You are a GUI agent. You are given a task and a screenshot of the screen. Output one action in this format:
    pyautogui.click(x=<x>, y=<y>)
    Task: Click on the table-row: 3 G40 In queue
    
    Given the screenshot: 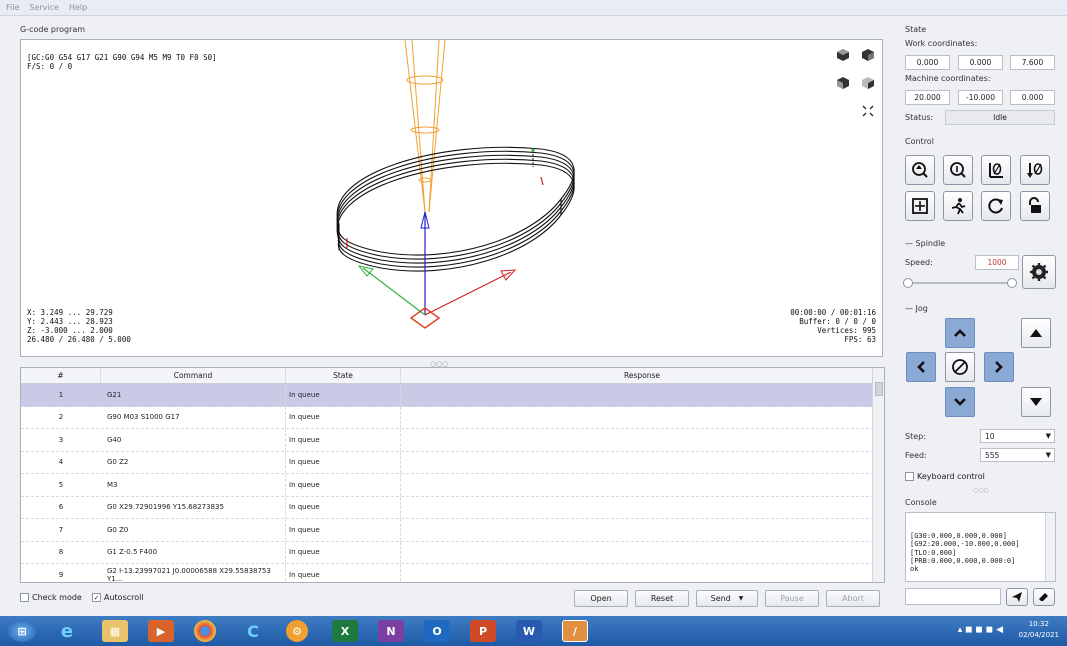 What is the action you would take?
    pyautogui.click(x=452, y=440)
    